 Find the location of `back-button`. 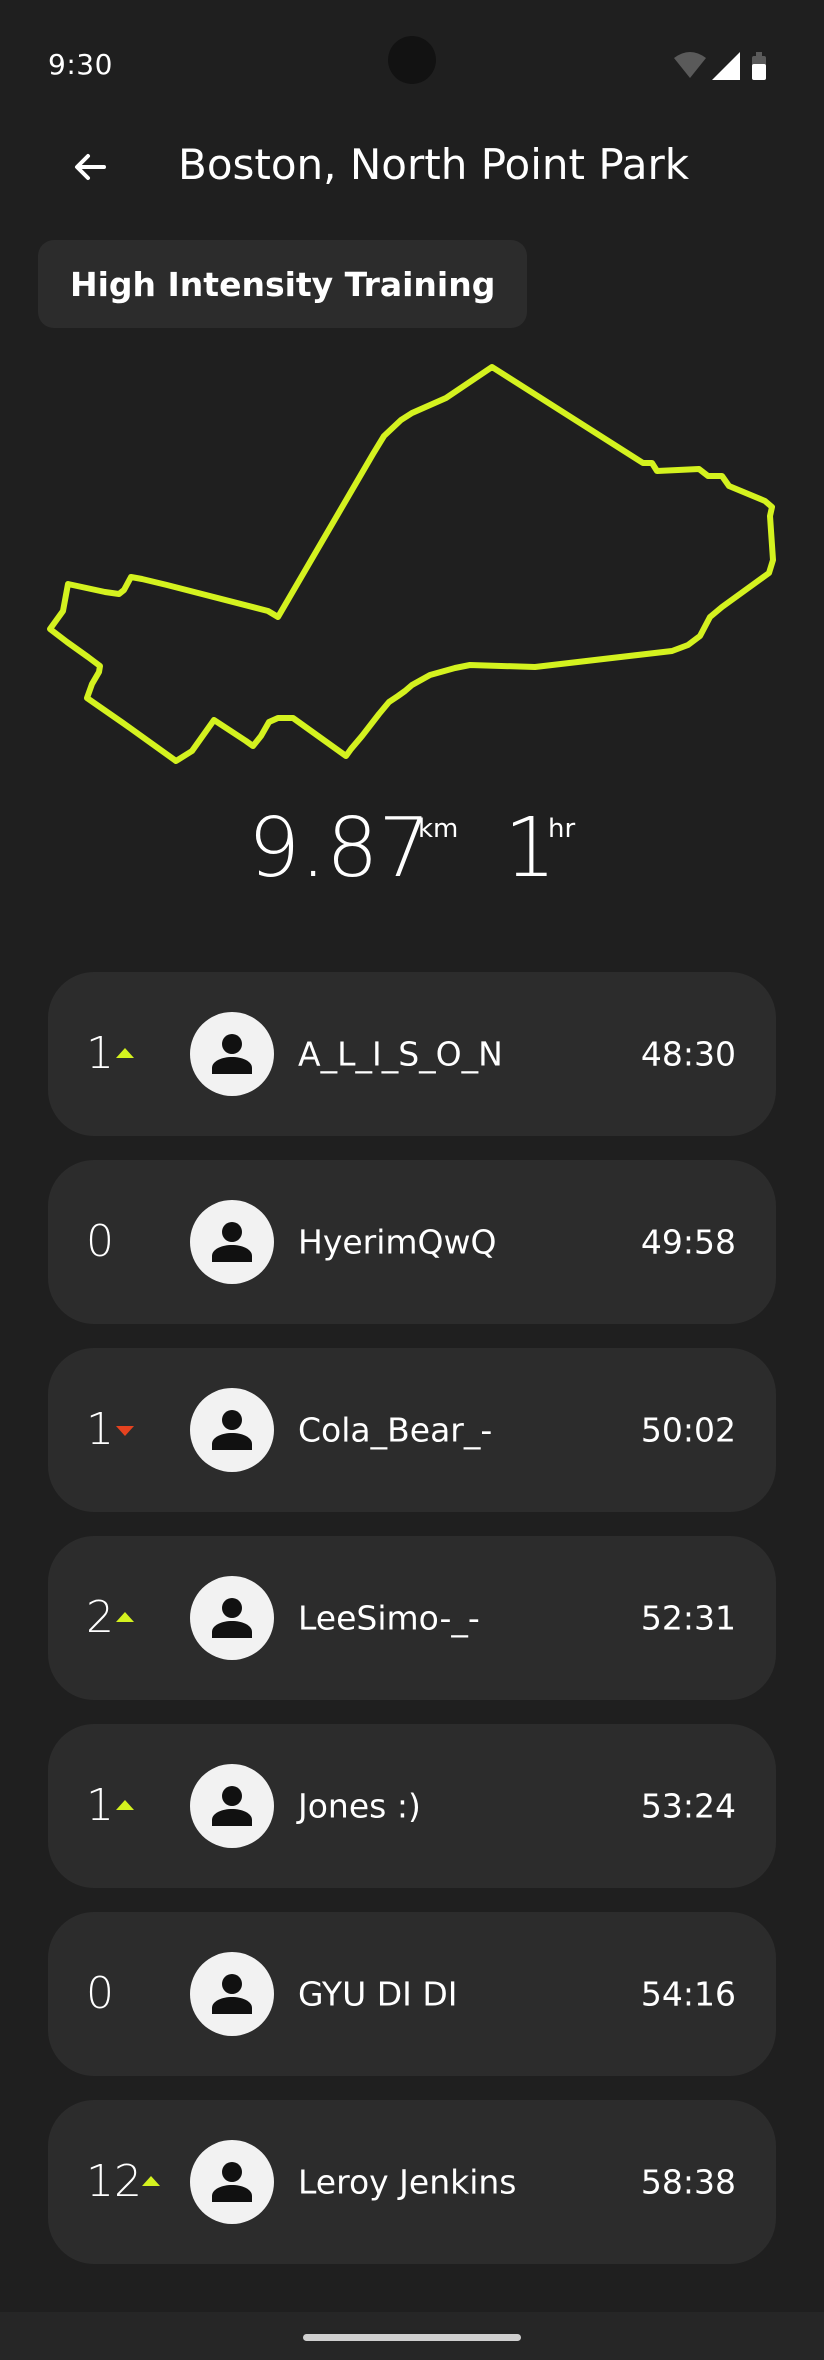

back-button is located at coordinates (90, 167).